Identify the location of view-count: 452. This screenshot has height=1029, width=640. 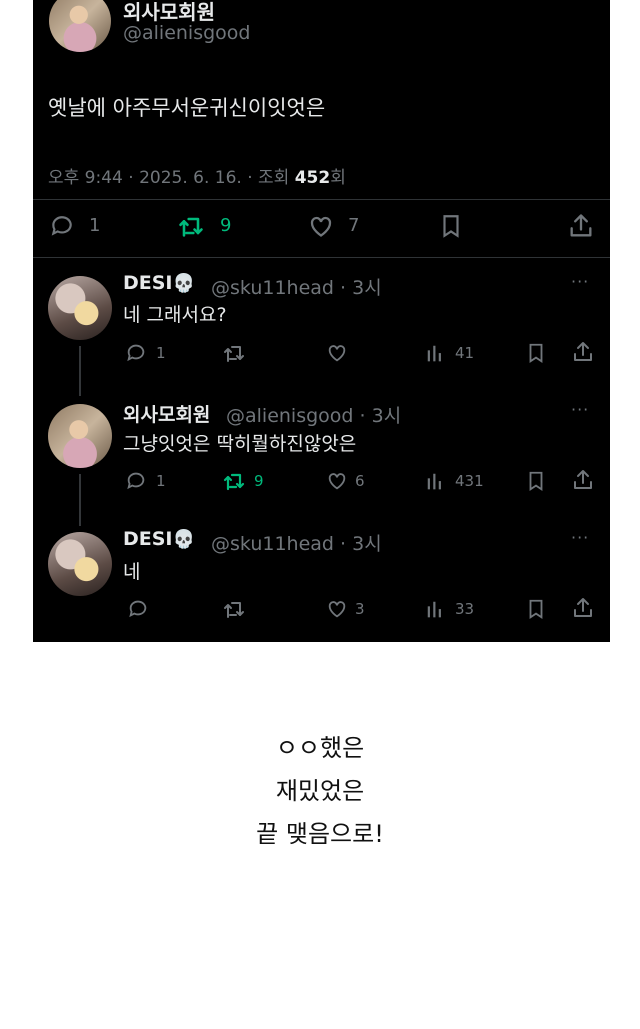
(312, 178).